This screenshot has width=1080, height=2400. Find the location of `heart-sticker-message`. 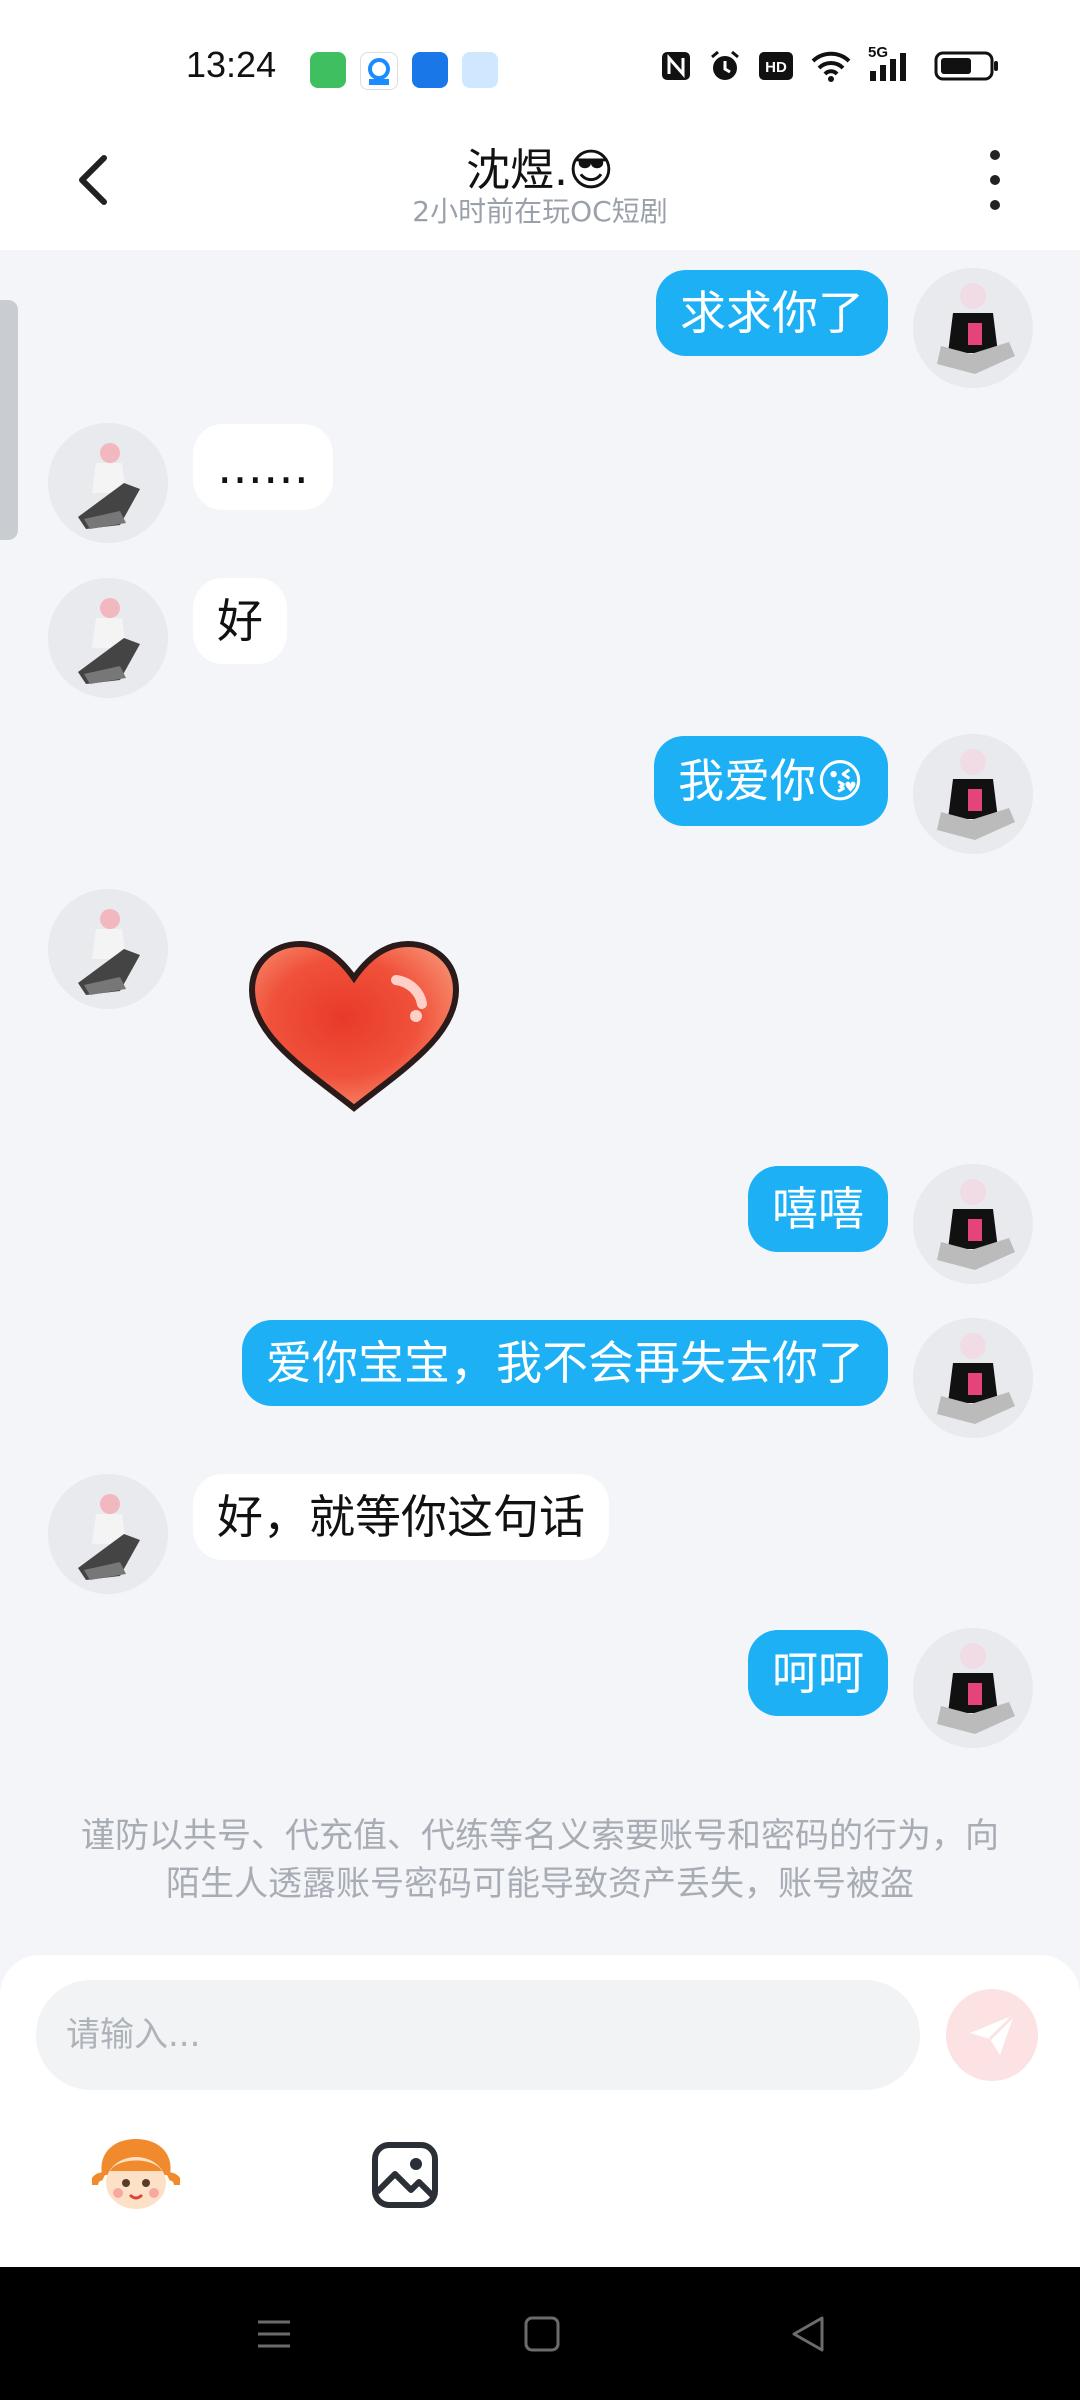

heart-sticker-message is located at coordinates (354, 1028).